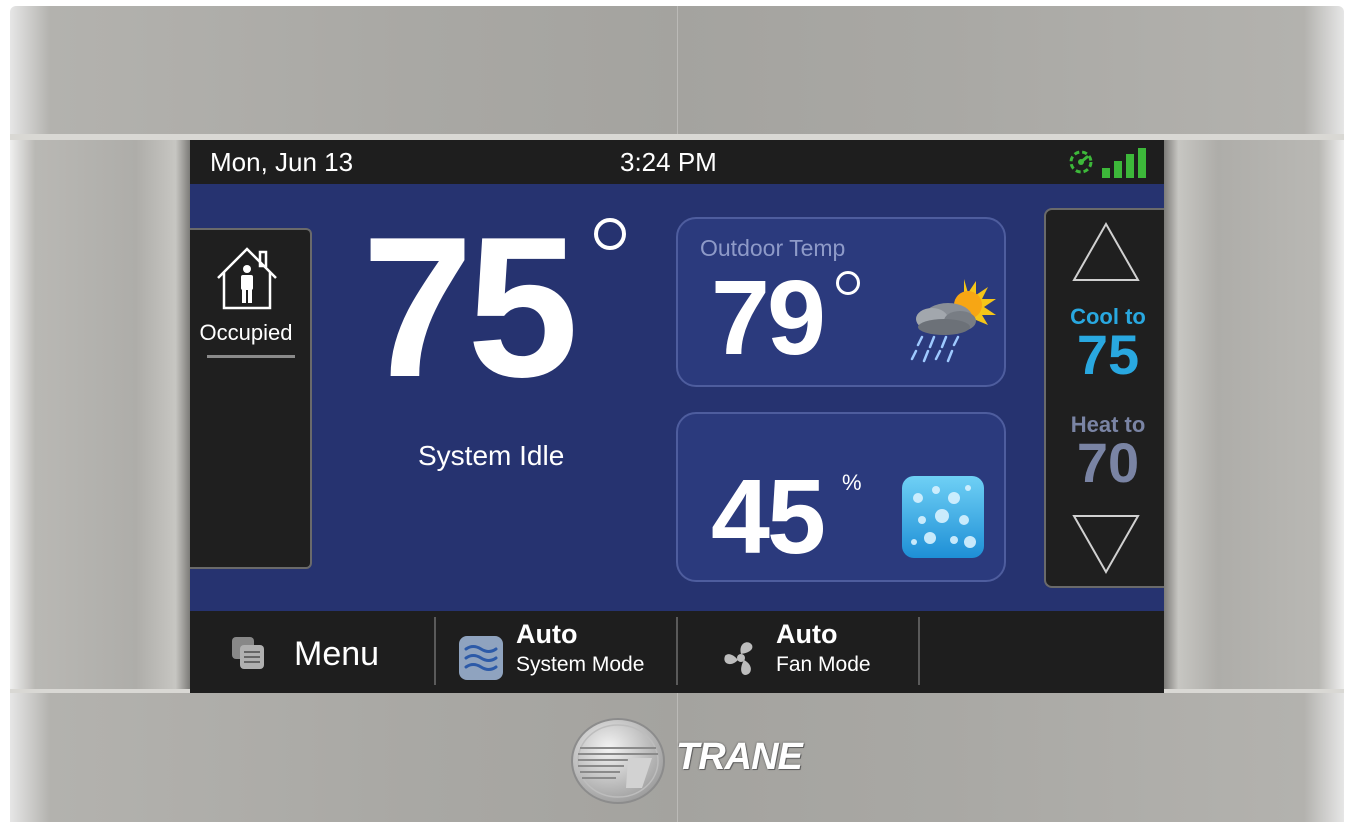 The height and width of the screenshot is (822, 1348). What do you see at coordinates (251, 398) in the screenshot?
I see `occupancy-button: Occupied` at bounding box center [251, 398].